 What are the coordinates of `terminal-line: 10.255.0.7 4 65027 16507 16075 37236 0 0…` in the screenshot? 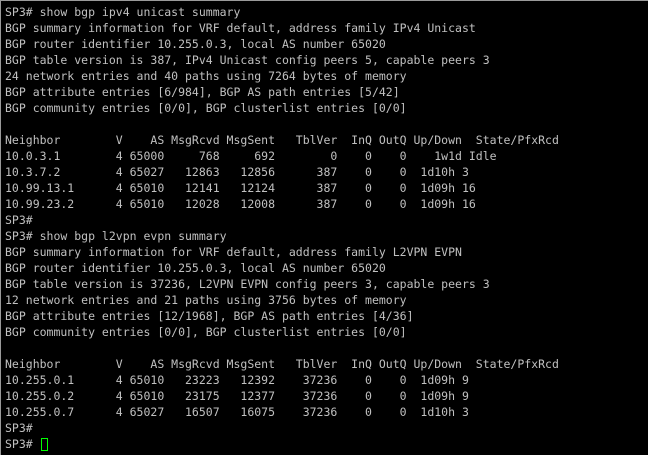 It's located at (237, 412).